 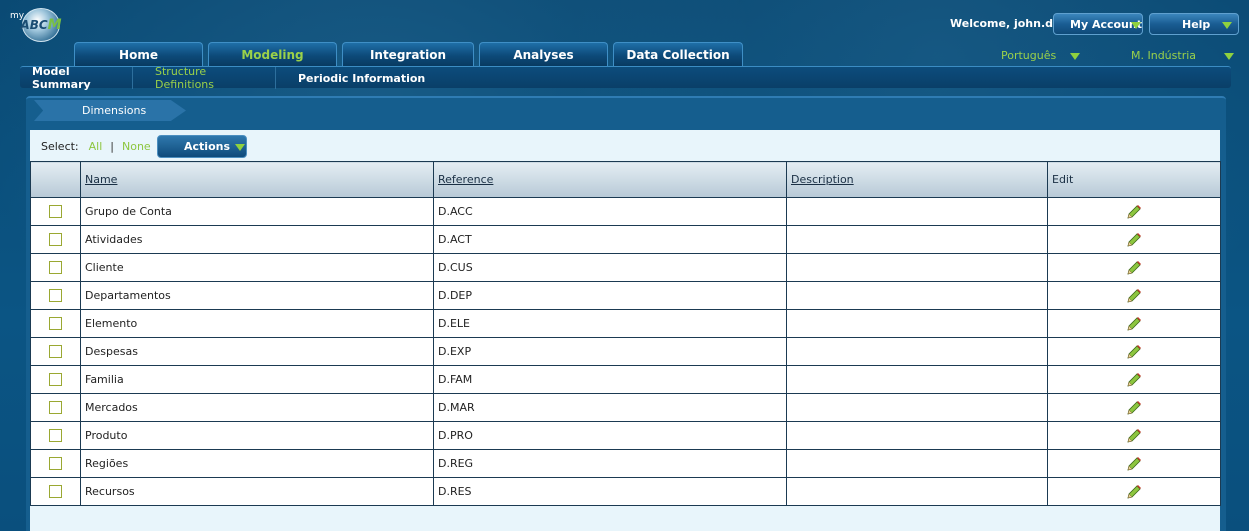 I want to click on select-label: Select:, so click(x=60, y=146).